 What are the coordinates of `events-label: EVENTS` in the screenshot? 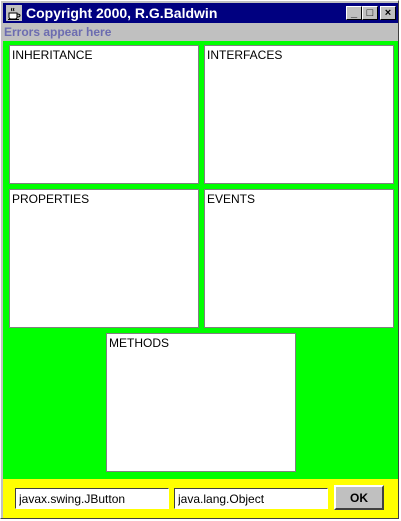 It's located at (231, 199).